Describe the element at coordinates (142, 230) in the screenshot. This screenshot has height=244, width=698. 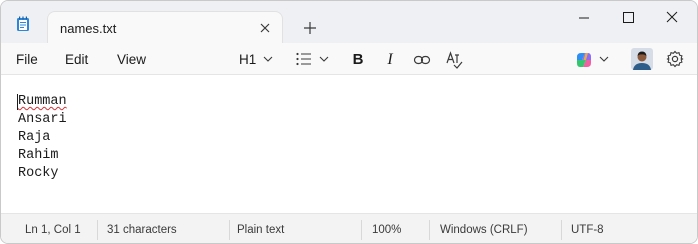
I see `character-count: 31 characters` at that location.